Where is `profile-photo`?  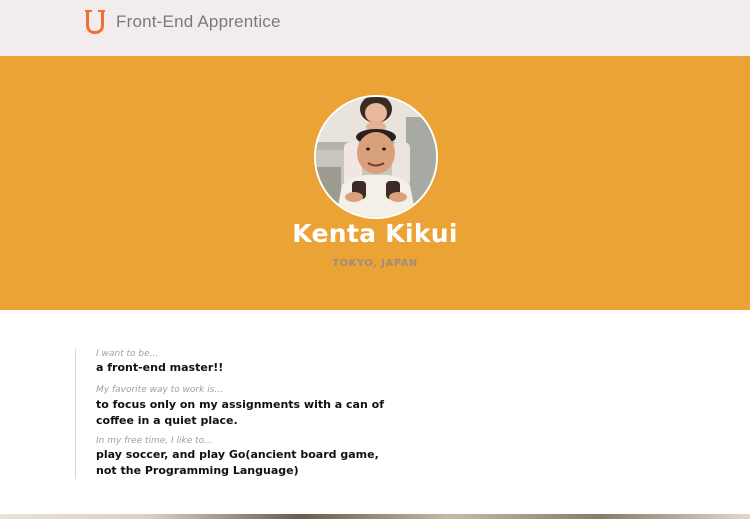 profile-photo is located at coordinates (376, 157).